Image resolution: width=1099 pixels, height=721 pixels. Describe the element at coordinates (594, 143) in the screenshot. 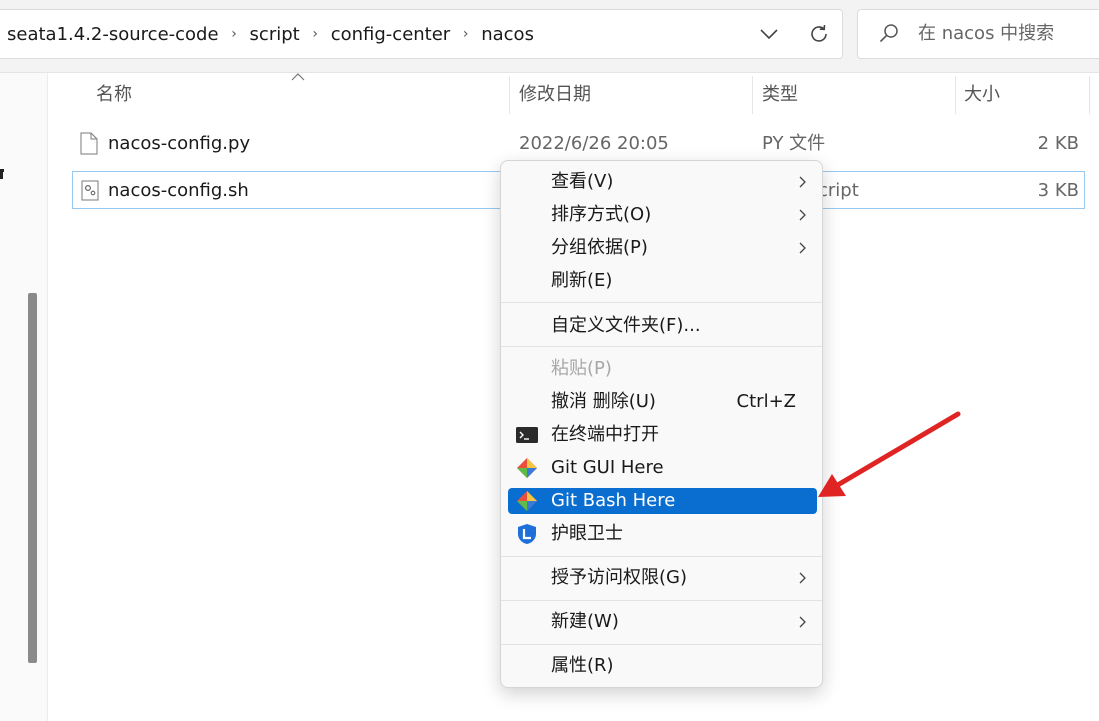

I see `file-modified: 2022/6/26 20:05` at that location.